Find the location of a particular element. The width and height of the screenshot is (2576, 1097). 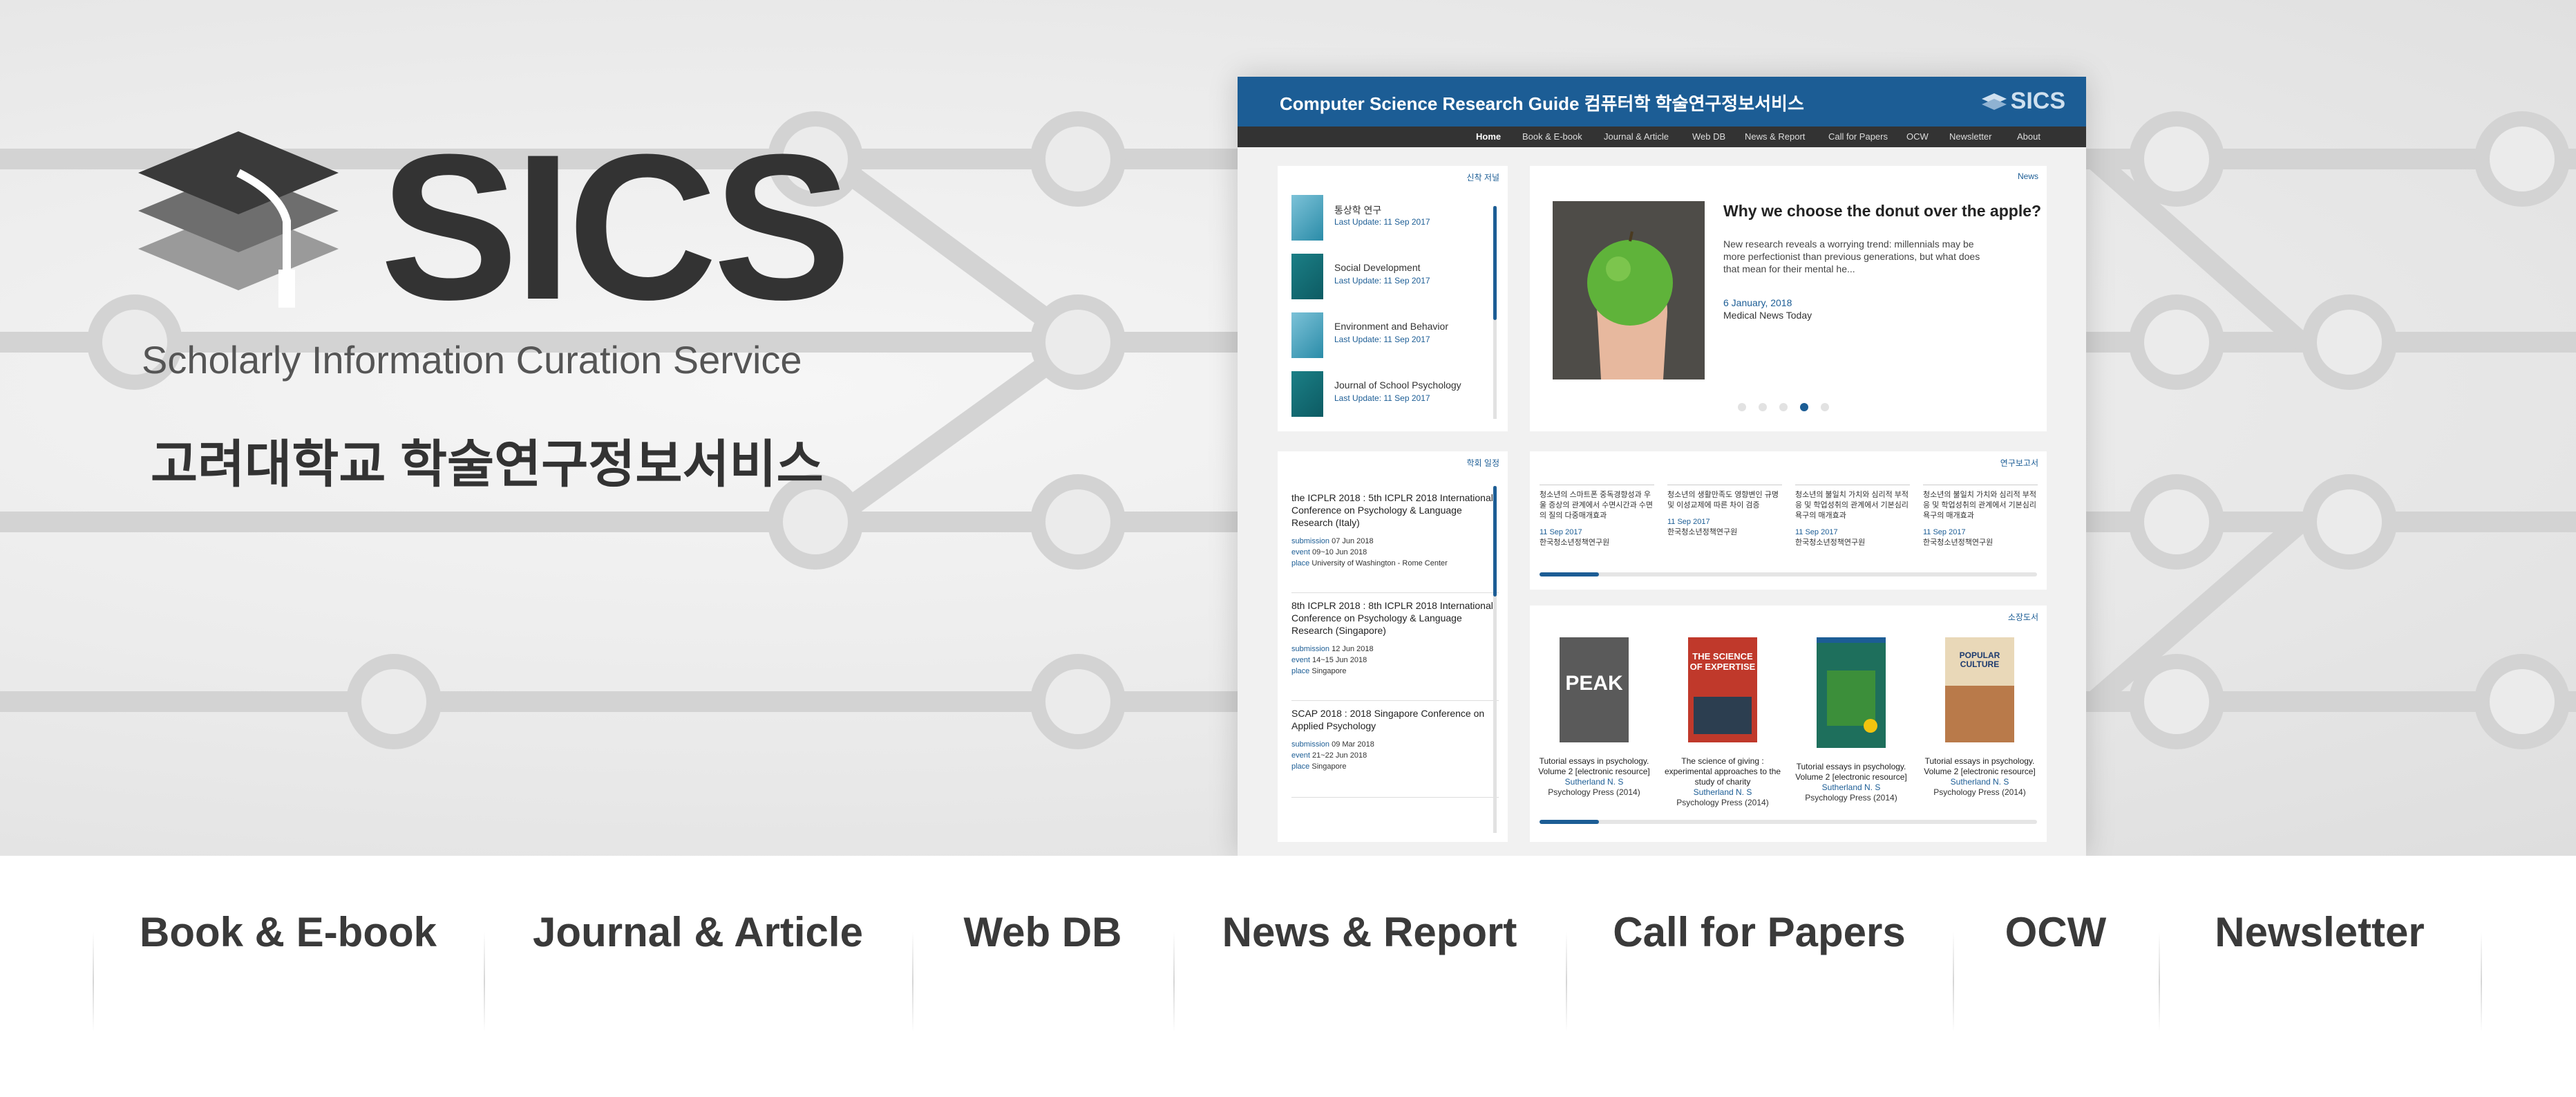

preview-nav-news: News & Report is located at coordinates (1775, 136).